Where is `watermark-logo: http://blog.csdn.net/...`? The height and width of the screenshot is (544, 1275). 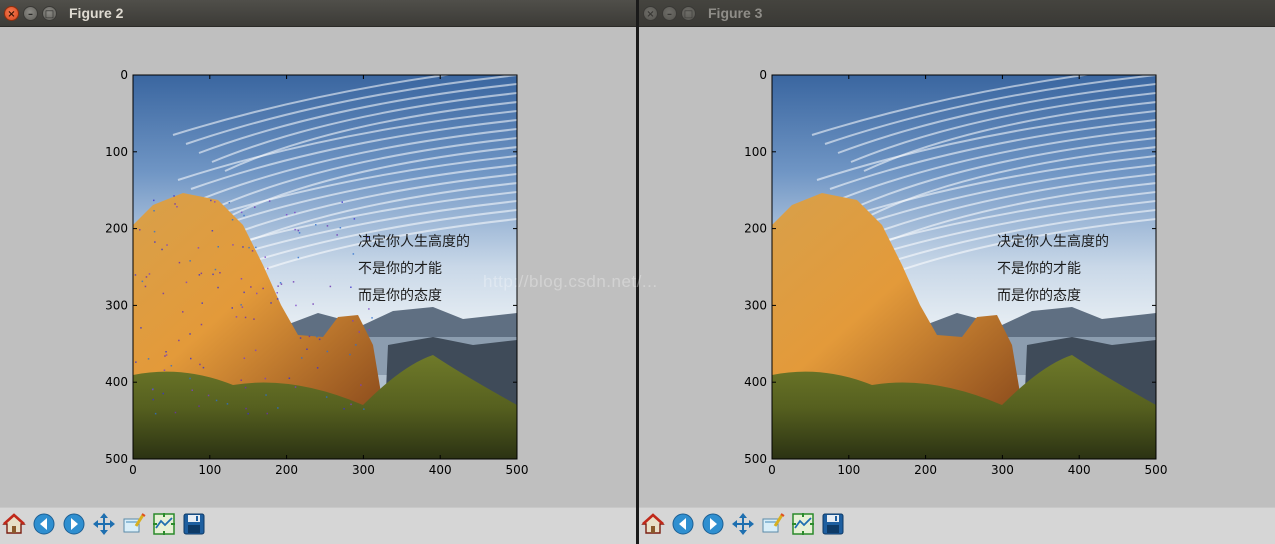
watermark-logo: http://blog.csdn.net/... is located at coordinates (570, 281).